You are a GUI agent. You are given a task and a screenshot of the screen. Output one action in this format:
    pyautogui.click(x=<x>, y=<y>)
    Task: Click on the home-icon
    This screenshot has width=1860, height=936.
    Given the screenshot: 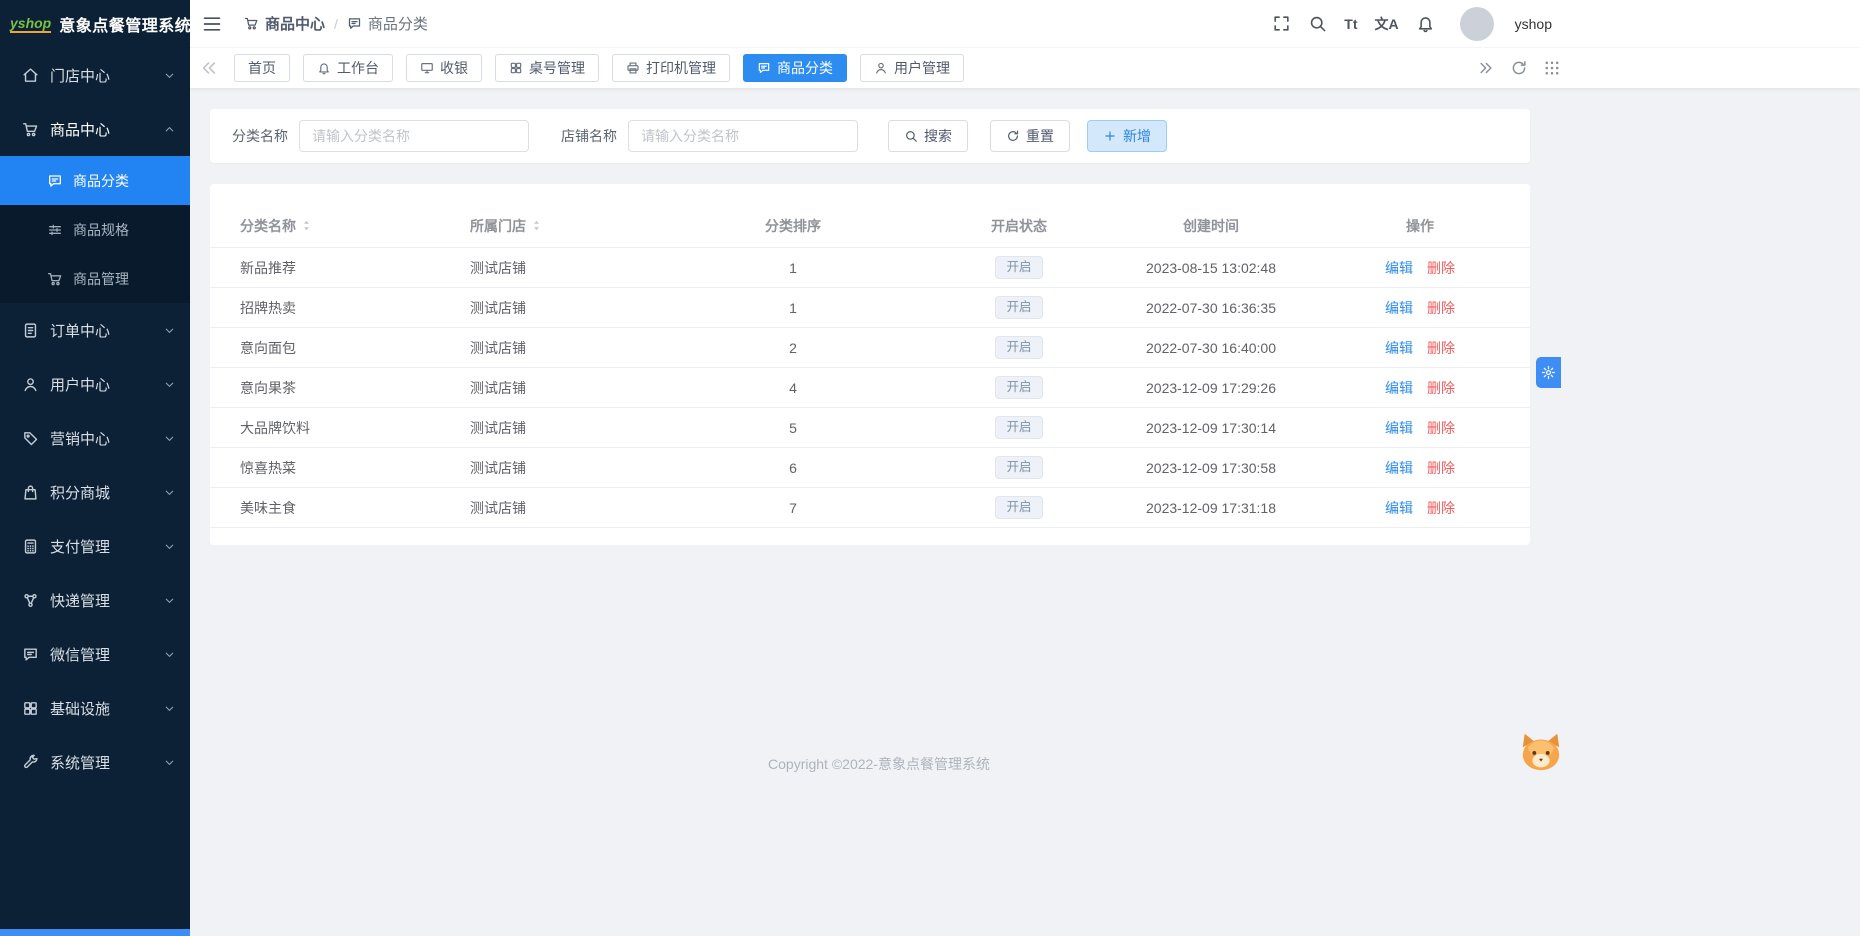 What is the action you would take?
    pyautogui.click(x=30, y=75)
    